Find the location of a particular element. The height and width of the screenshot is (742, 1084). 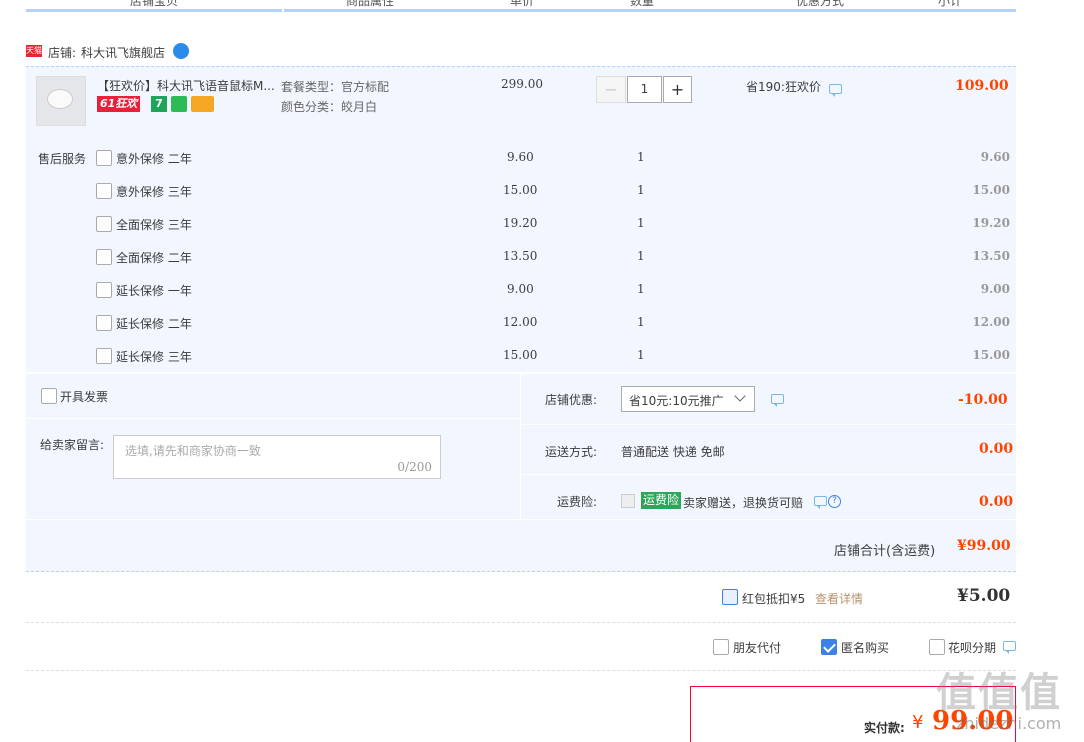

shop-label: 店铺: is located at coordinates (62, 53).